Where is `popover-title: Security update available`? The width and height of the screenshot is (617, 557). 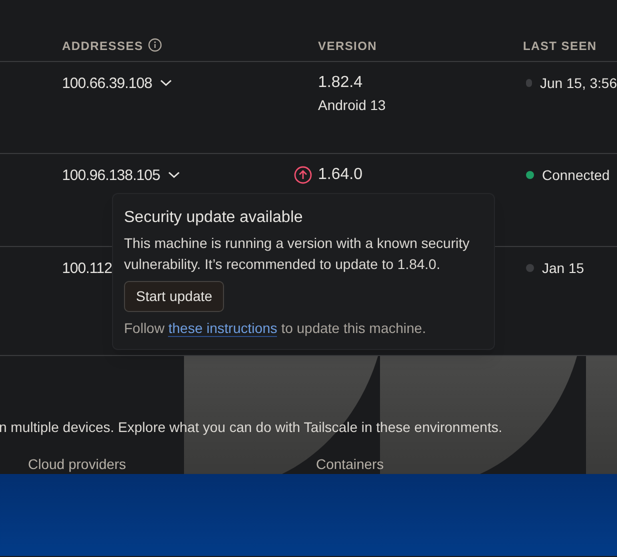
popover-title: Security update available is located at coordinates (214, 218).